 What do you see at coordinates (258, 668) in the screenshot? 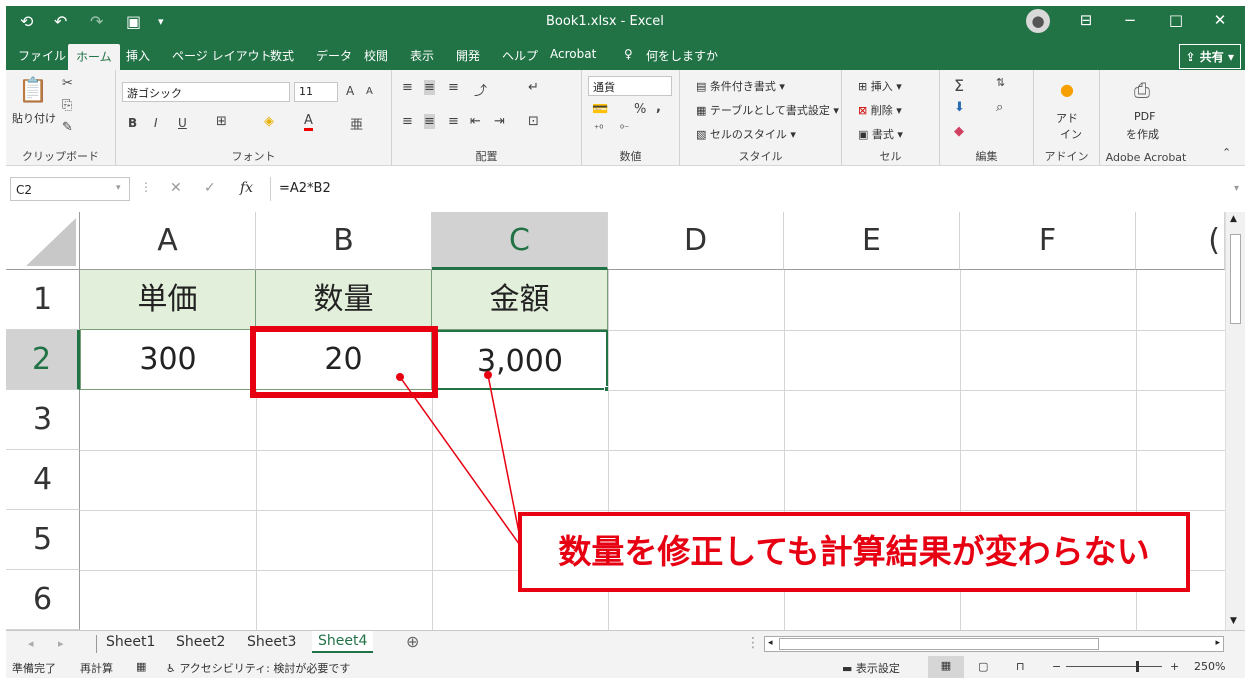
I see `accessibility-status: ♿ アクセシビリティ: 検討が必要です` at bounding box center [258, 668].